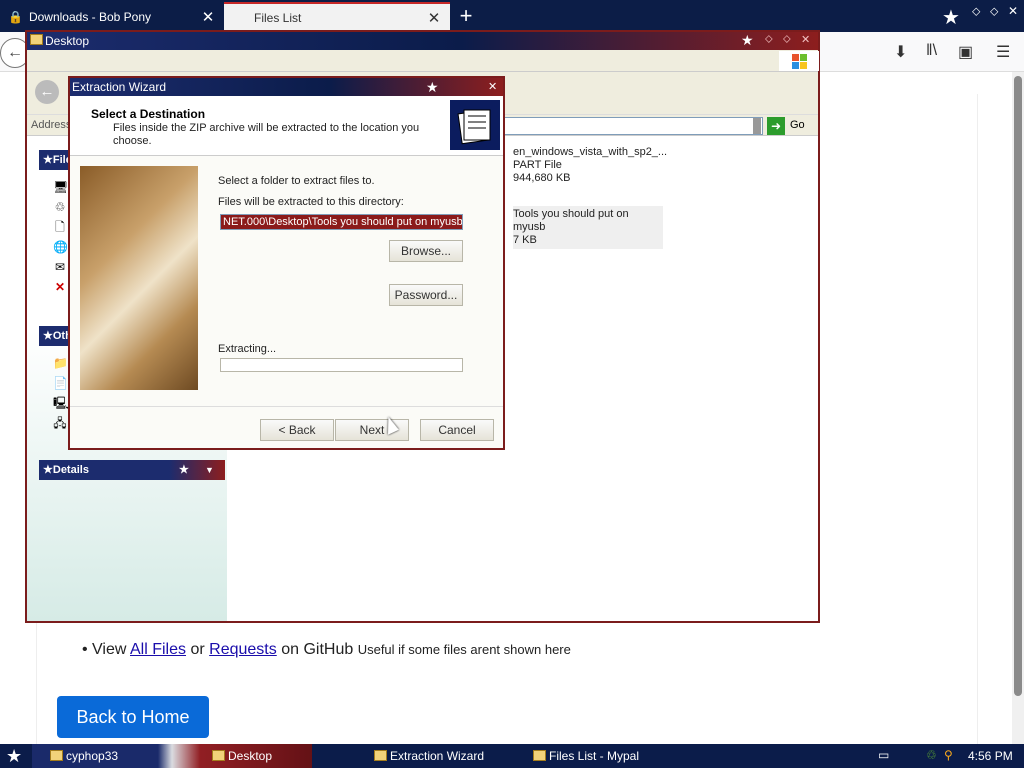  What do you see at coordinates (948, 755) in the screenshot?
I see `search-icon: ⚲` at bounding box center [948, 755].